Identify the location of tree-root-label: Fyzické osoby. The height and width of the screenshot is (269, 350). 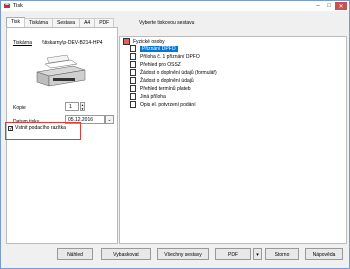
(149, 41).